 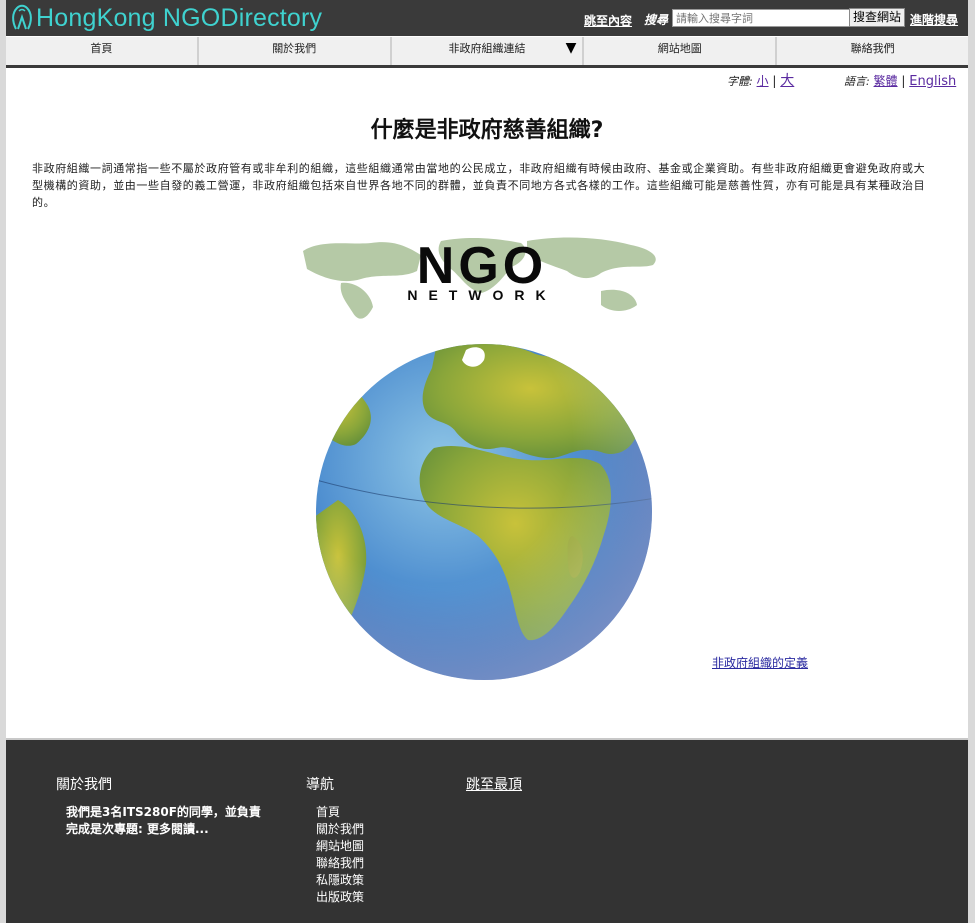 What do you see at coordinates (494, 784) in the screenshot?
I see `back-to-top-link: 跳至最頂` at bounding box center [494, 784].